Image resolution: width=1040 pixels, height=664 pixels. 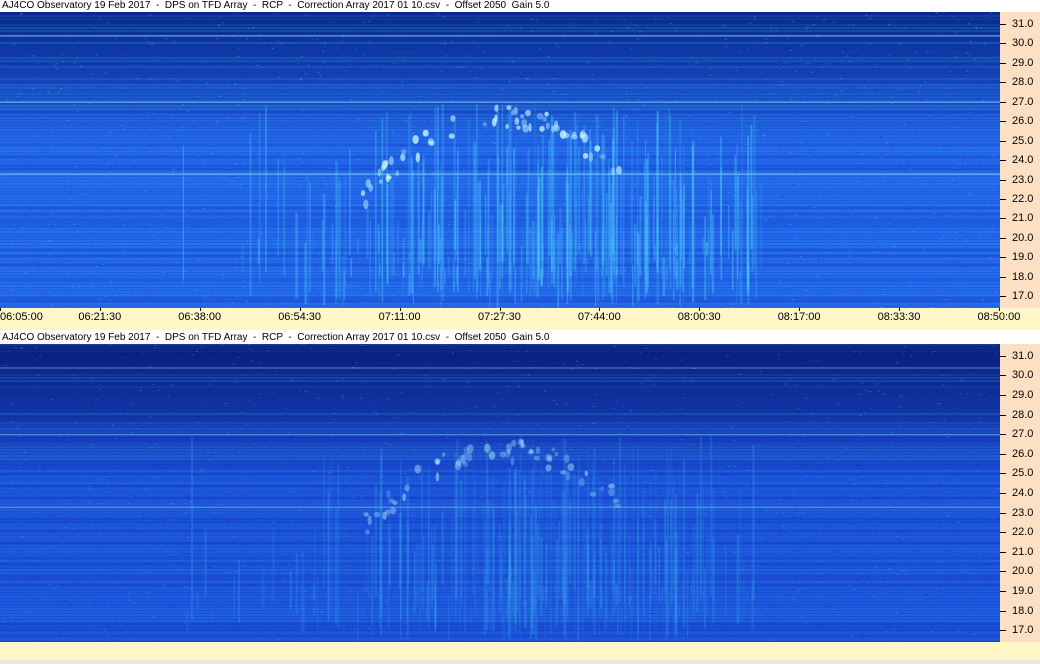 What do you see at coordinates (1023, 82) in the screenshot?
I see `y-tick-label: 28.0` at bounding box center [1023, 82].